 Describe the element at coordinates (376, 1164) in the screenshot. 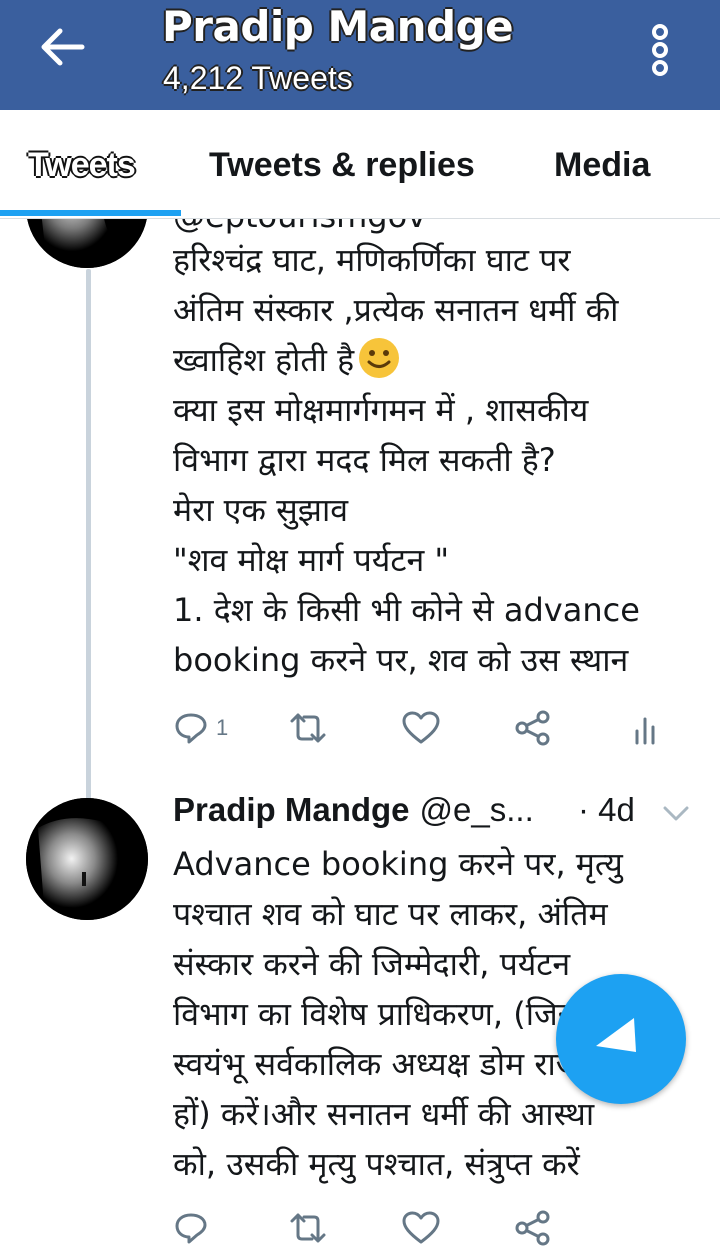

I see `tweet-line: को, उसकी मृत्यु पश्चात, संत्रुप्त करें` at that location.